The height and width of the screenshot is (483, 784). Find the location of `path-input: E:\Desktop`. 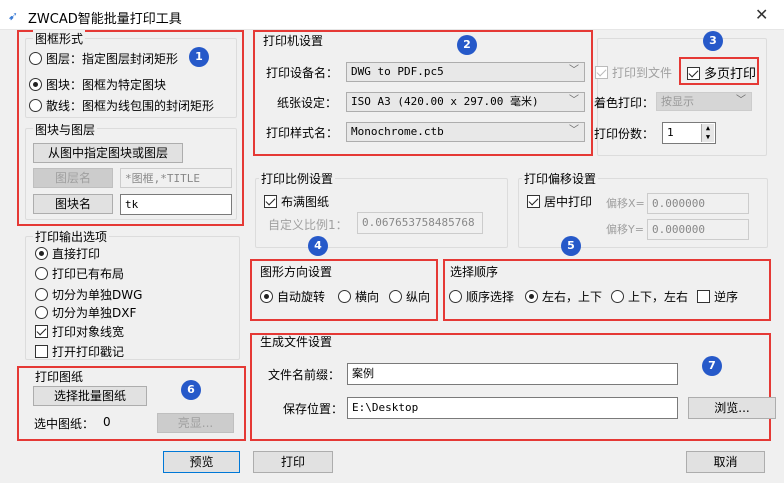

path-input: E:\Desktop is located at coordinates (512, 408).